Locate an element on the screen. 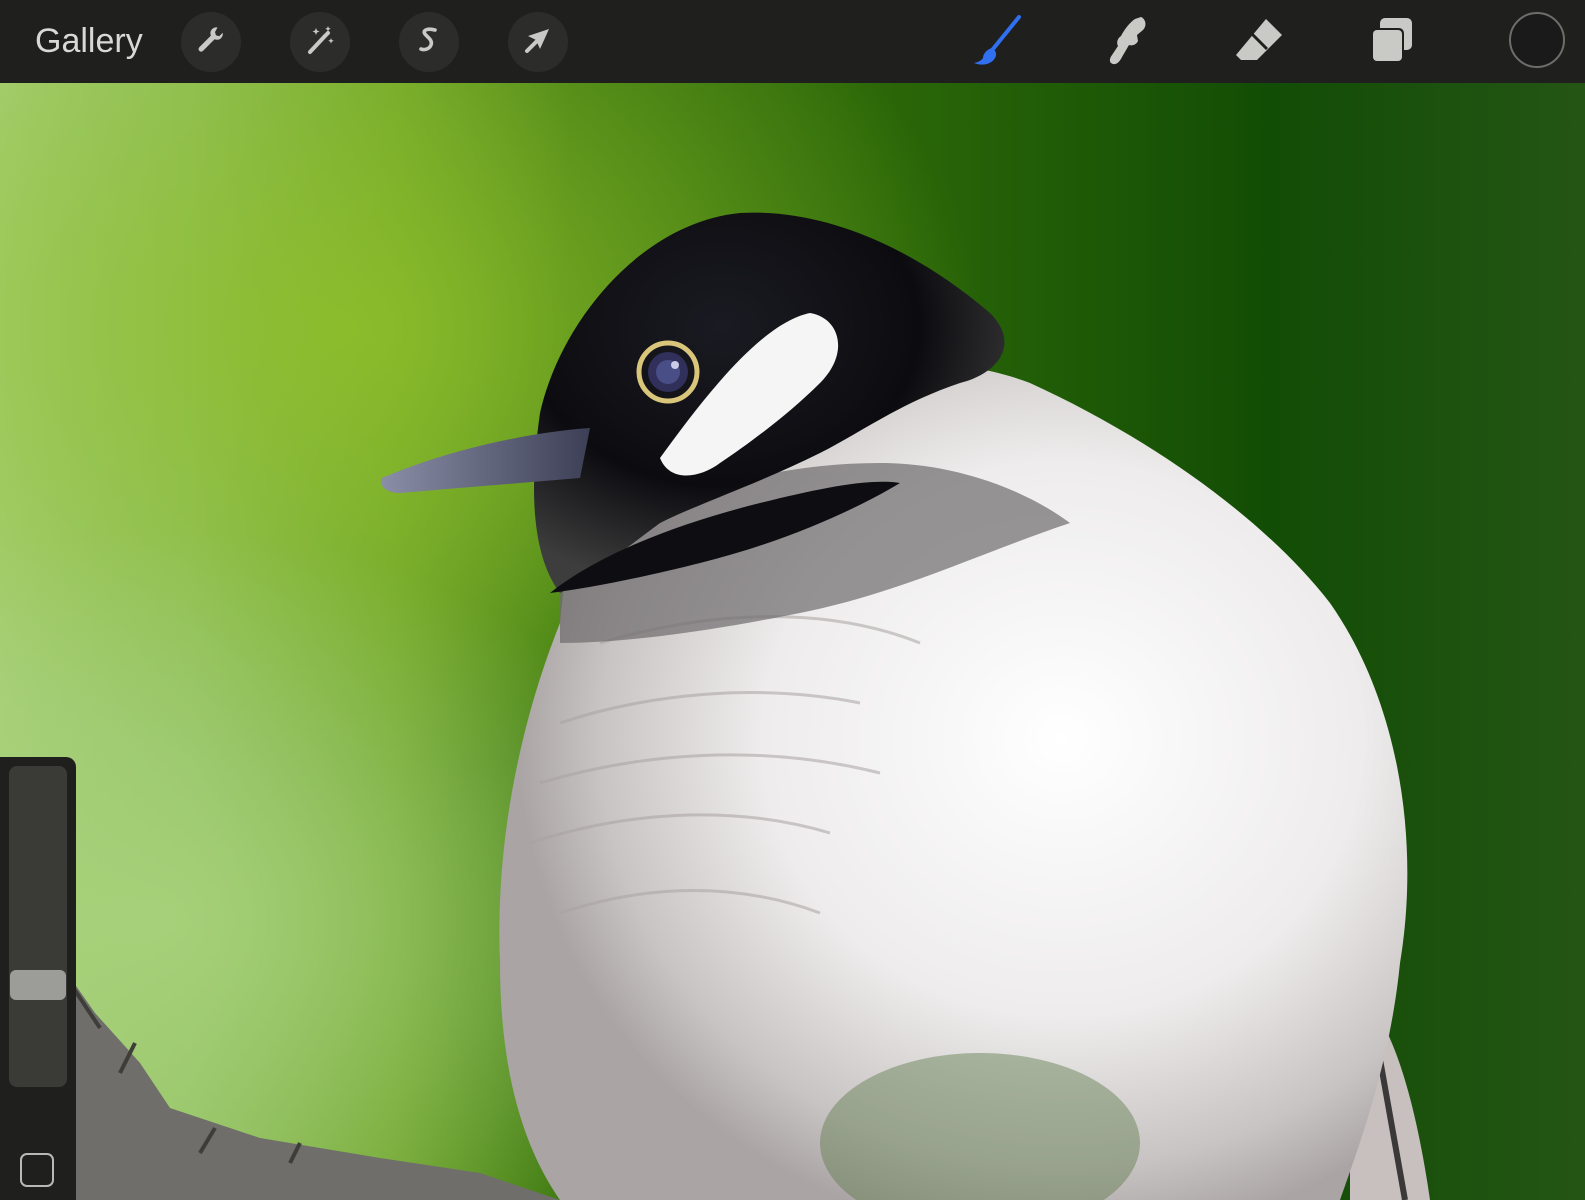 This screenshot has height=1200, width=1585. brush-size-slider is located at coordinates (38, 926).